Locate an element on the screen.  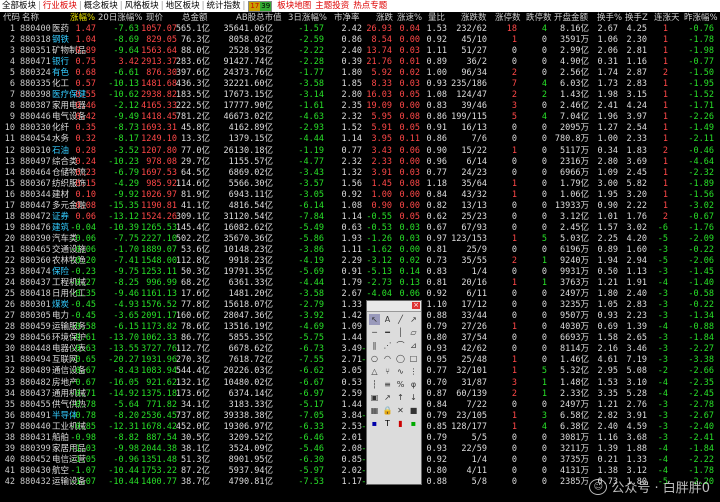
header-4: 现价 is located at coordinates (154, 18).